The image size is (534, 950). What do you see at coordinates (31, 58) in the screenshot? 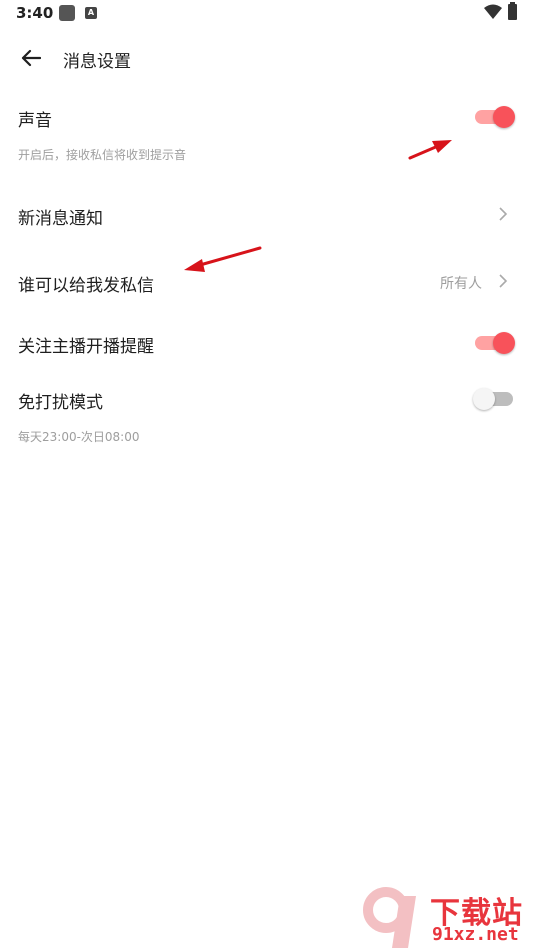
I see `arrow-left-icon` at bounding box center [31, 58].